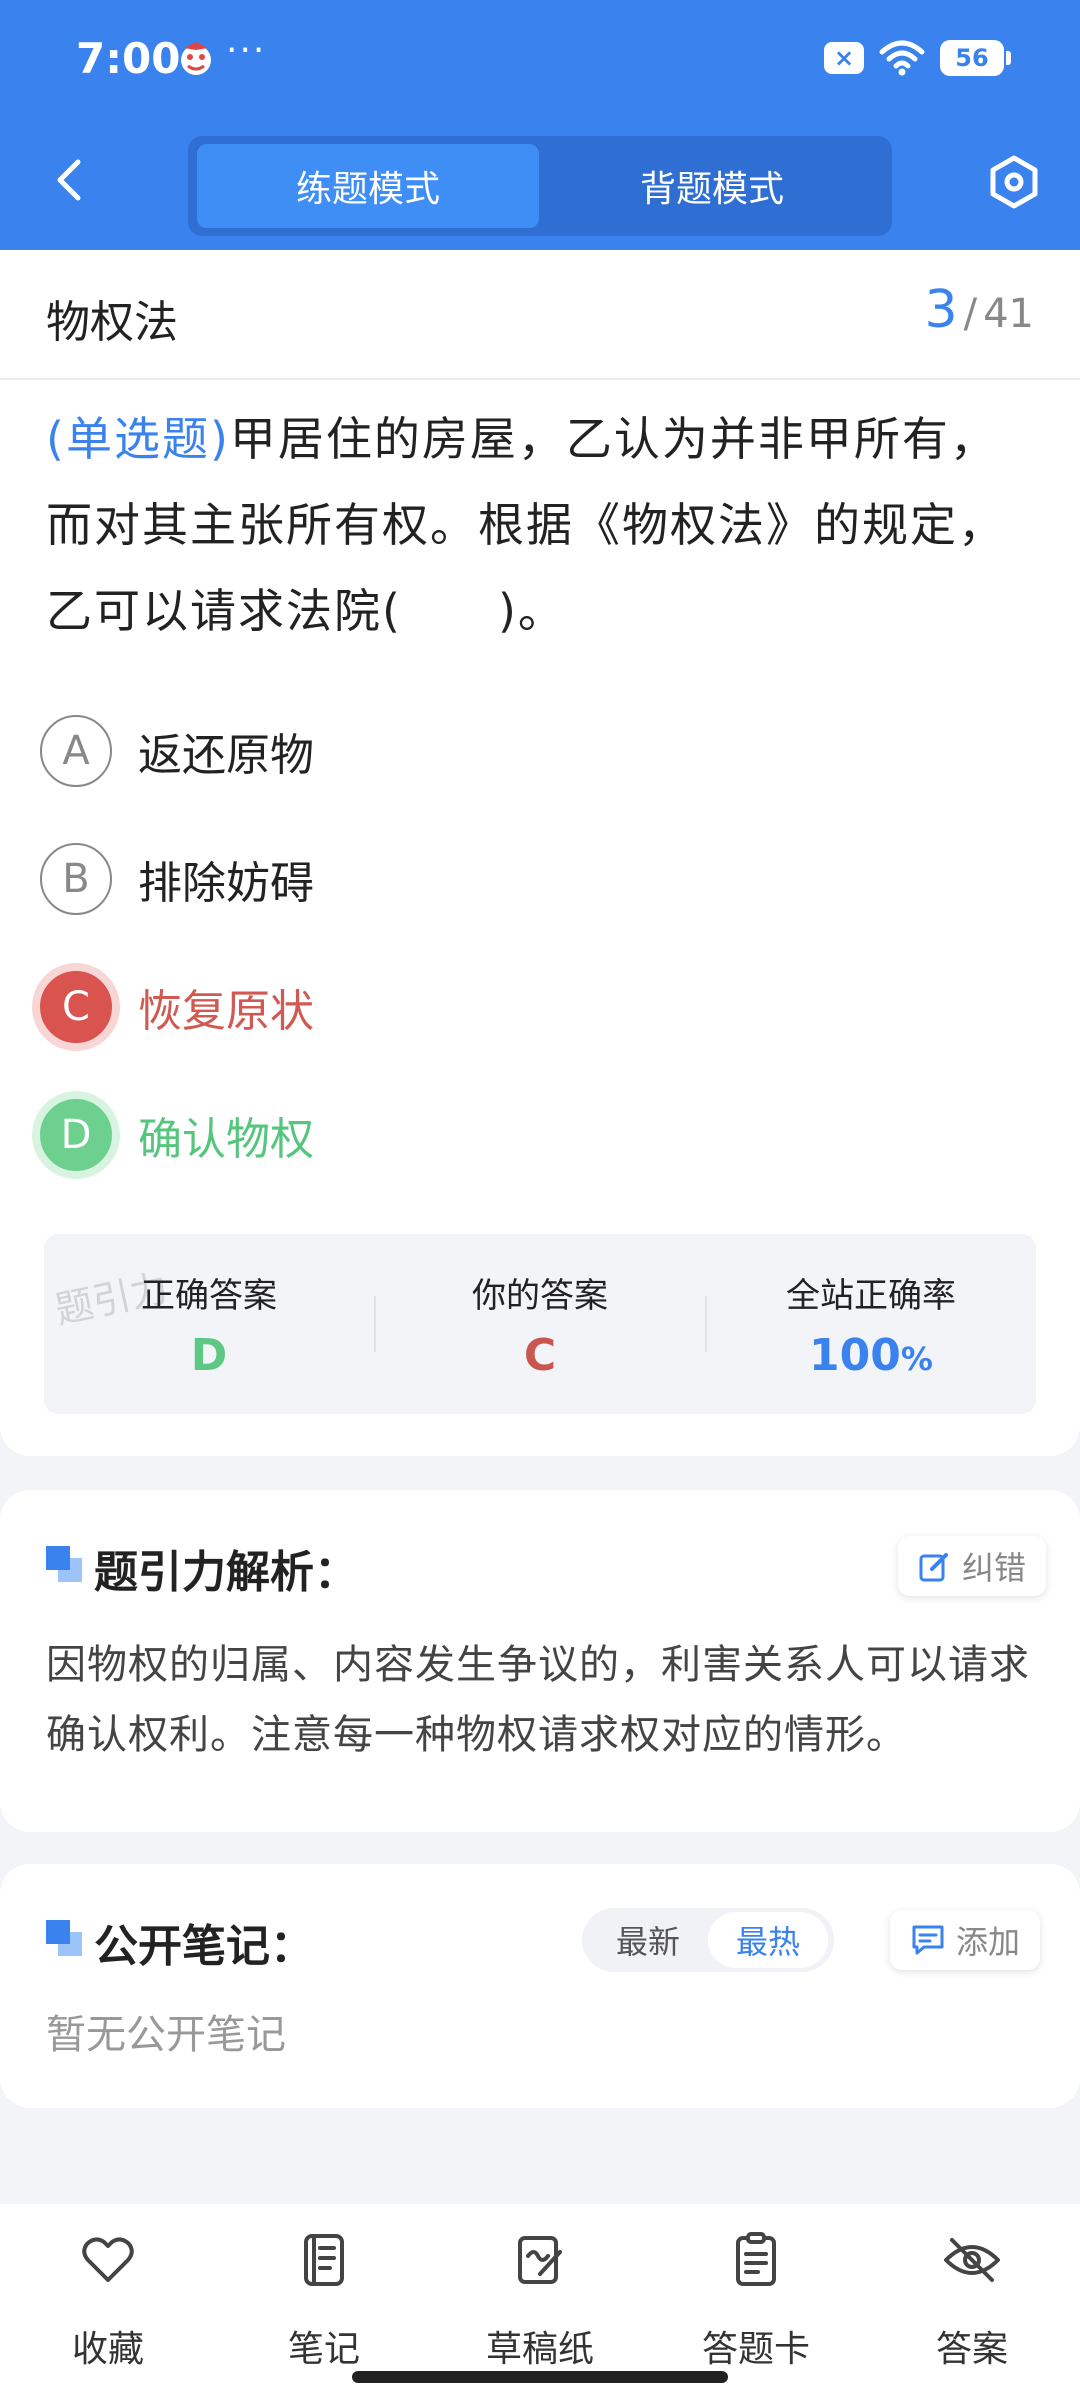 Image resolution: width=1080 pixels, height=2400 pixels. I want to click on sort-hottest: 最热, so click(768, 1940).